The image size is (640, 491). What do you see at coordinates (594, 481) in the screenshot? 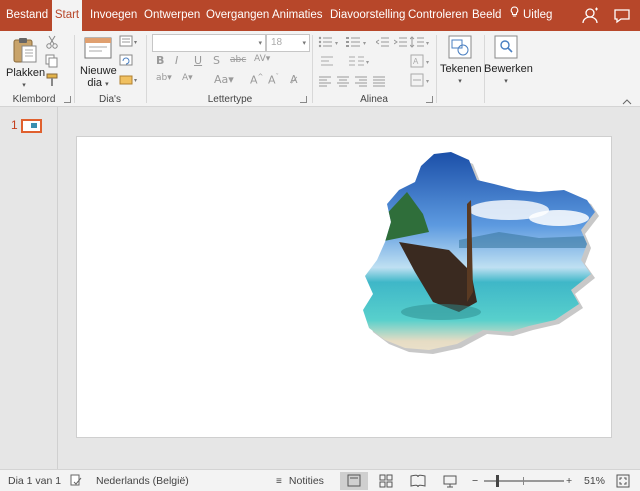
I see `zoom-level: 51%` at bounding box center [594, 481].